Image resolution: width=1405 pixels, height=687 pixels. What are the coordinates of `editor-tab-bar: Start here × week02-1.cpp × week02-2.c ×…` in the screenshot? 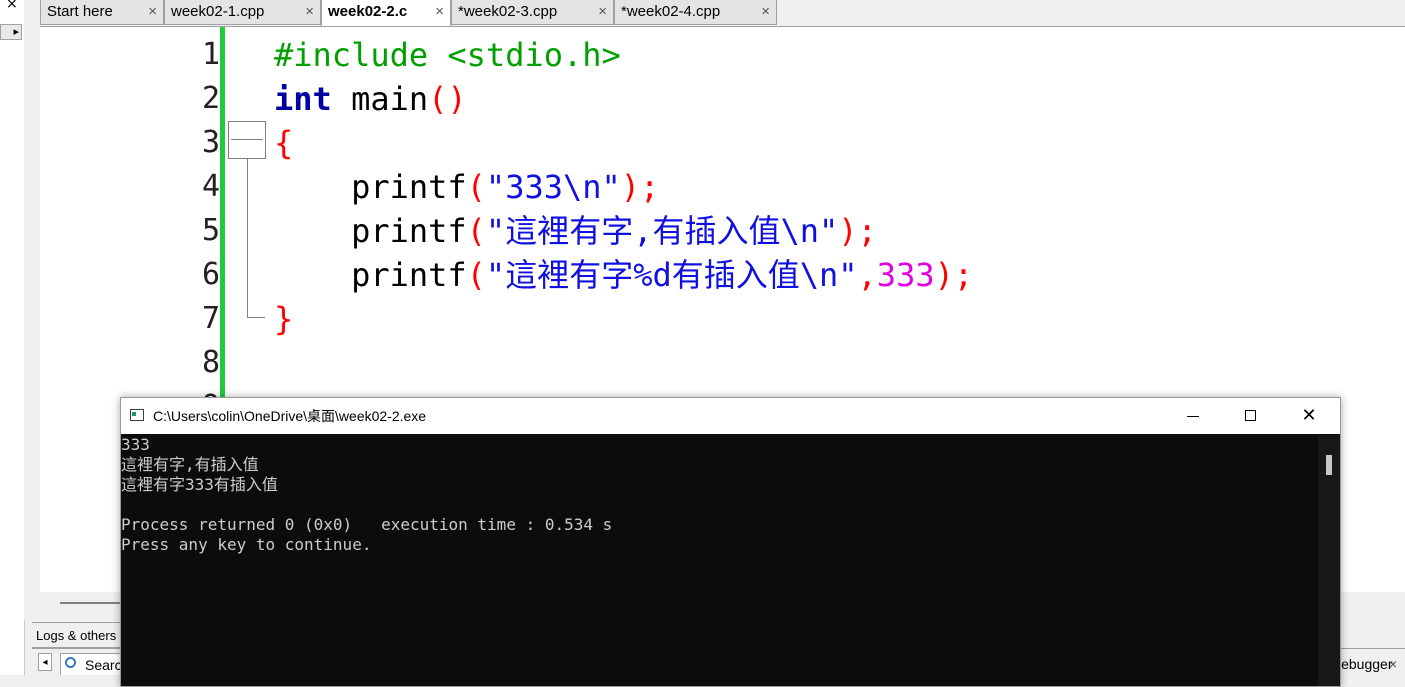 It's located at (722, 13).